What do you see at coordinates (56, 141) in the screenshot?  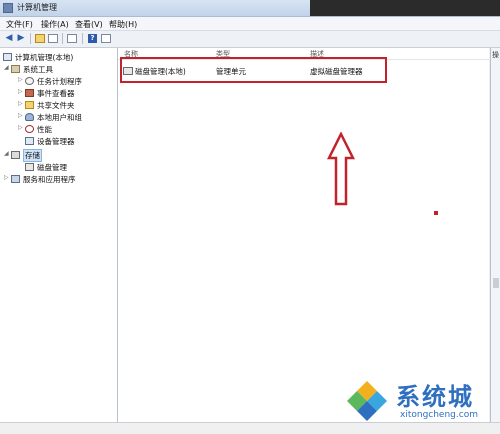 I see `tree-item-label: 设备管理器` at bounding box center [56, 141].